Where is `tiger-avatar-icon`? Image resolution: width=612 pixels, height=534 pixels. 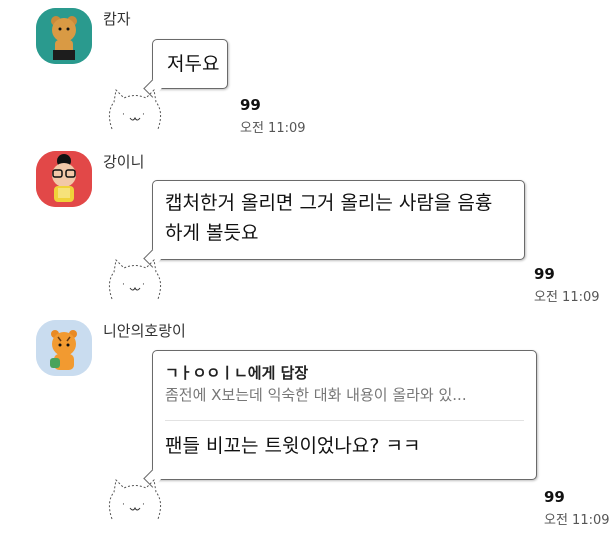
tiger-avatar-icon is located at coordinates (64, 348).